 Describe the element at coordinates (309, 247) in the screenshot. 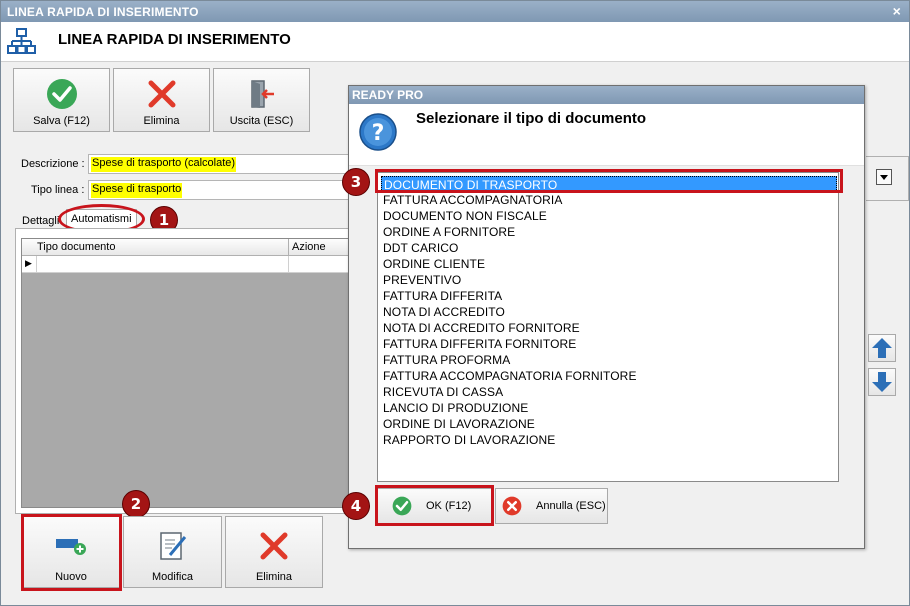

I see `col-azione: Azione` at that location.